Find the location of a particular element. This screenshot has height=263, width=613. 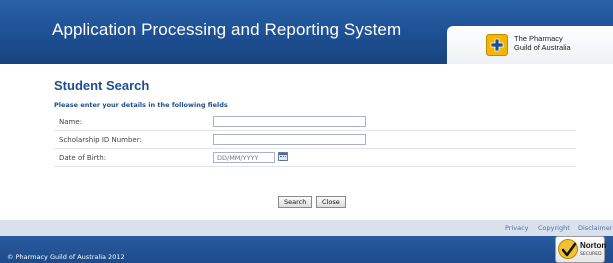

scholarship-id-row: Scholarship ID Number: is located at coordinates (315, 140).